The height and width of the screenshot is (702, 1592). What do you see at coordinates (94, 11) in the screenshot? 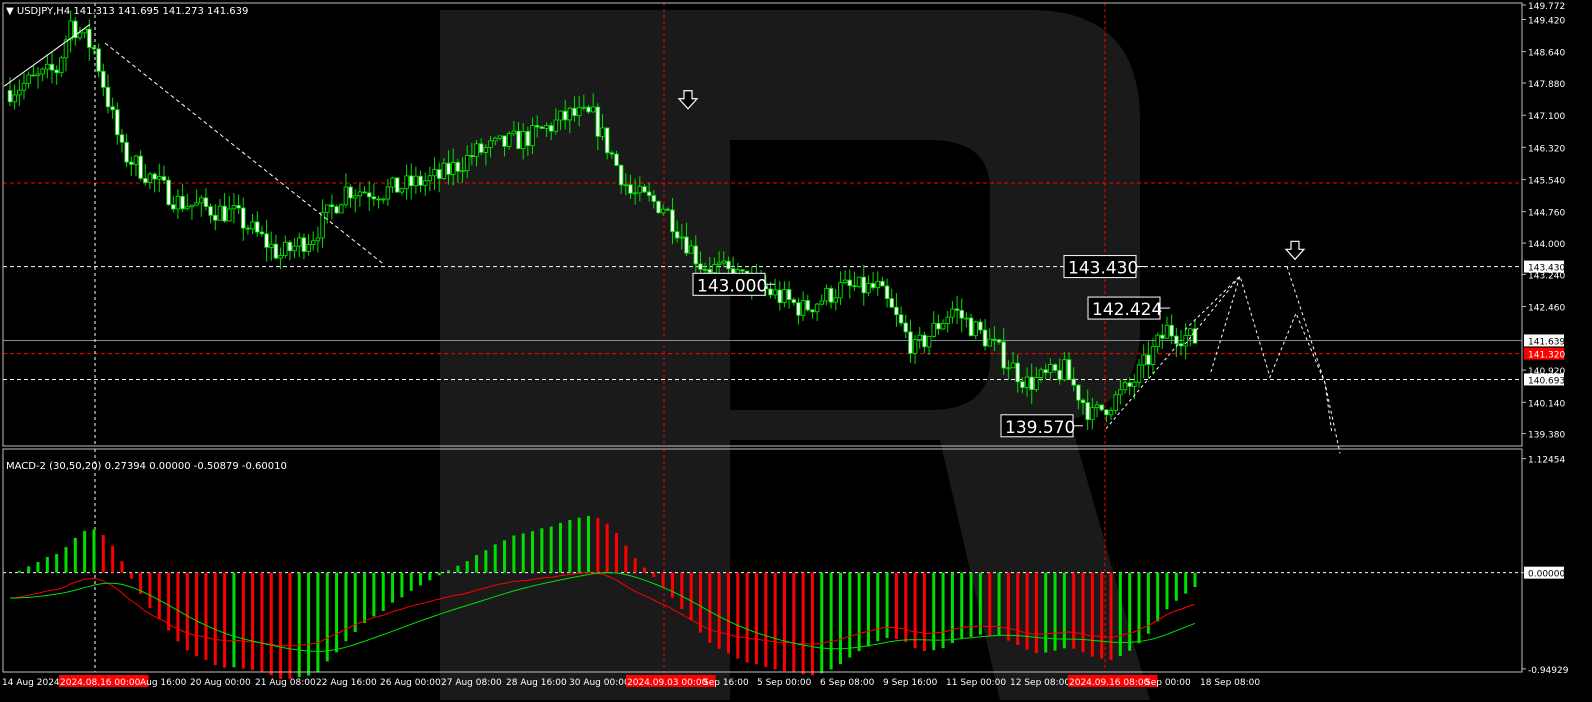
I see `open-value: 141.313` at bounding box center [94, 11].